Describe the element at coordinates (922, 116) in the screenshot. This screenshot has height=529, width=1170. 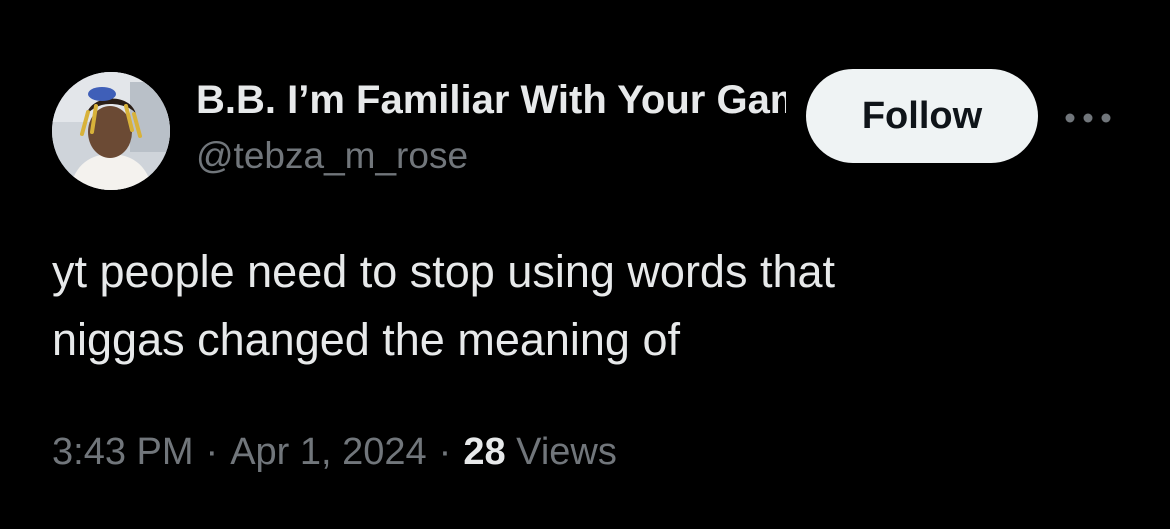
I see `follow-button: Follow` at that location.